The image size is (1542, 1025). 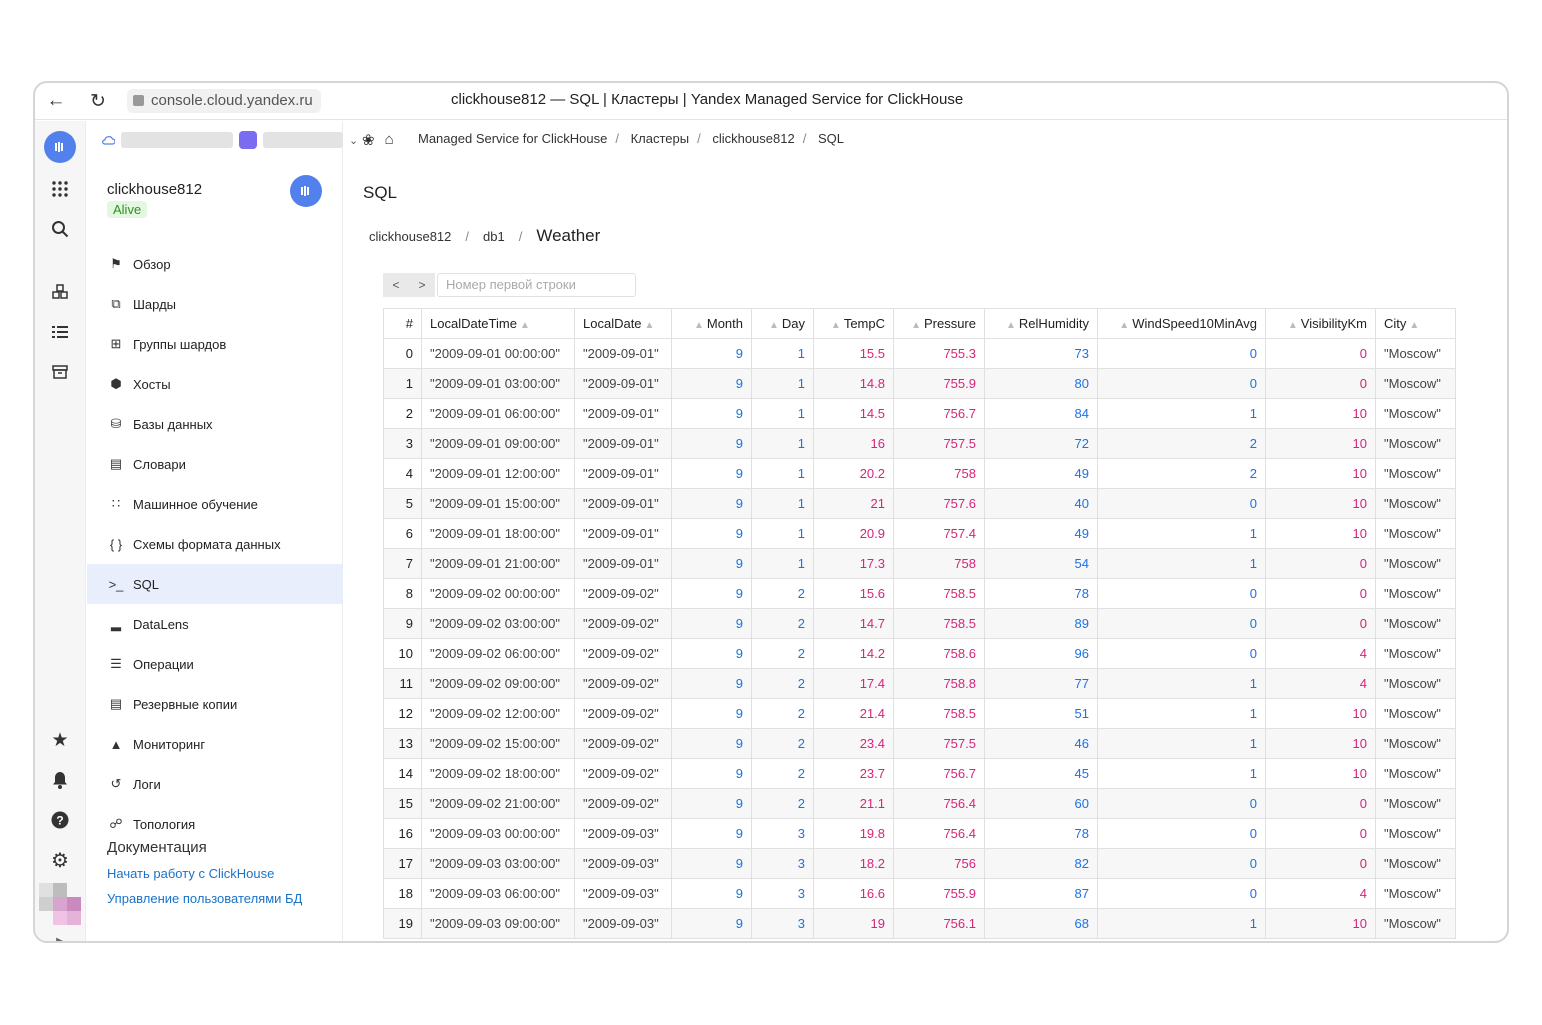 I want to click on home-icon: ⌂, so click(x=389, y=140).